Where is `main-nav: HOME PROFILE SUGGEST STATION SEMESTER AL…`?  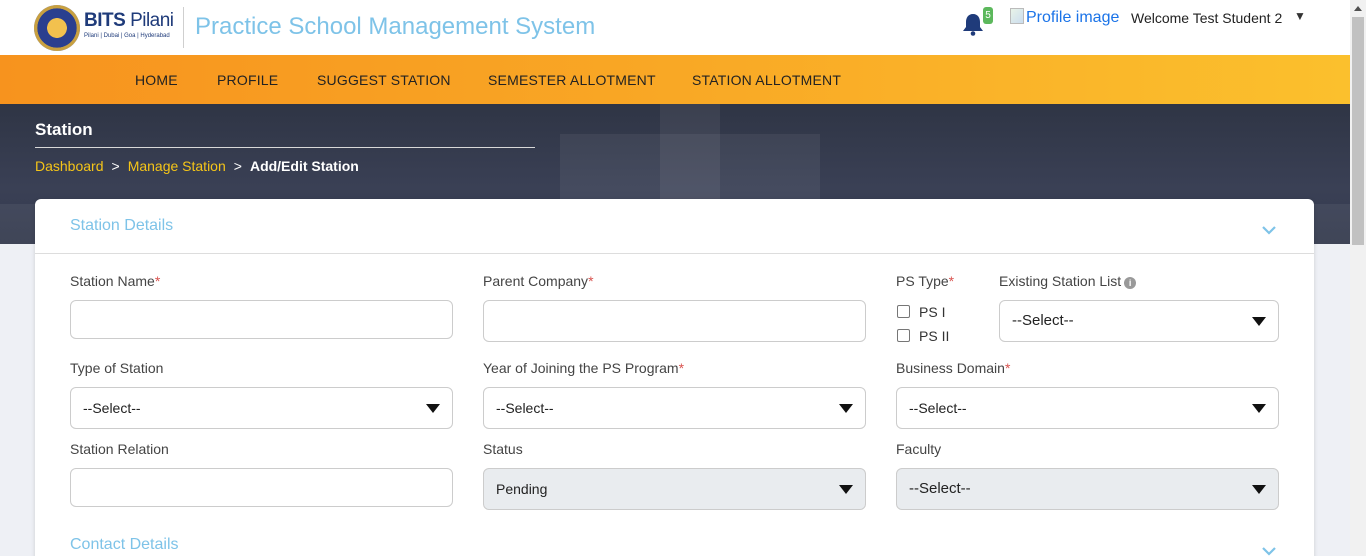
main-nav: HOME PROFILE SUGGEST STATION SEMESTER AL… is located at coordinates (675, 79).